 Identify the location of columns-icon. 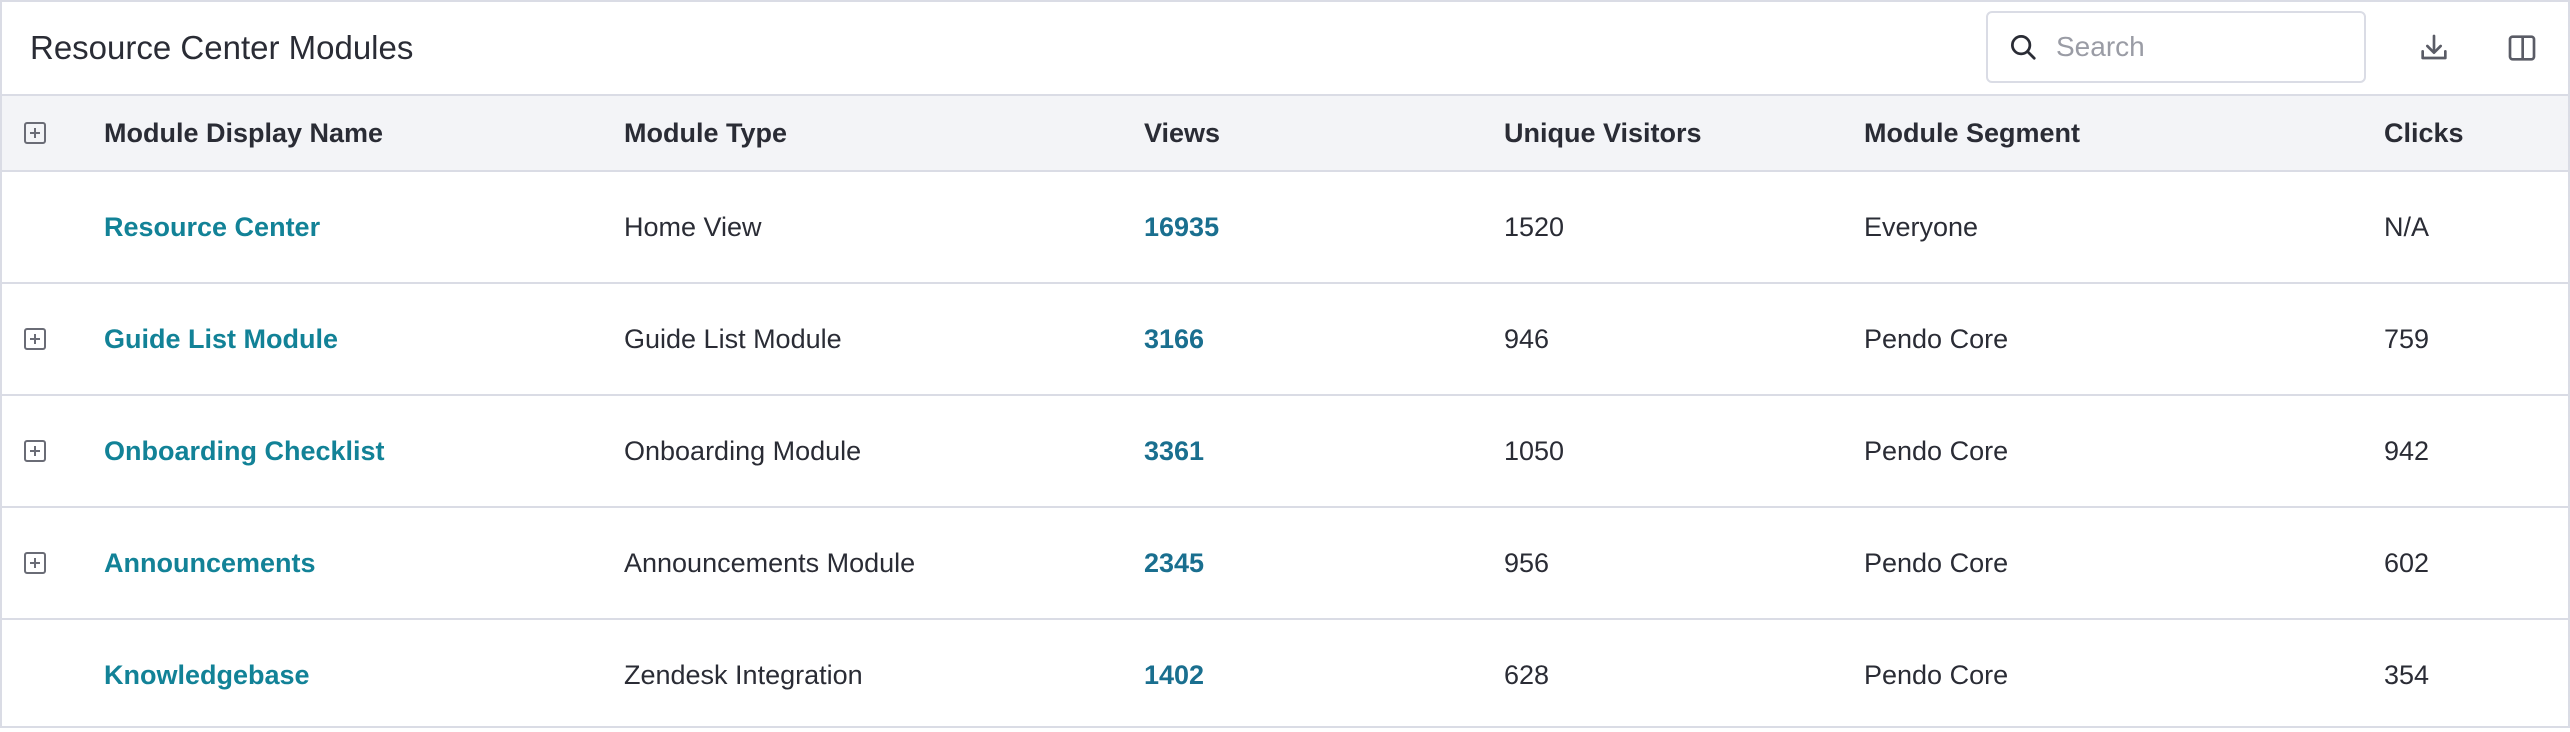
(2522, 48).